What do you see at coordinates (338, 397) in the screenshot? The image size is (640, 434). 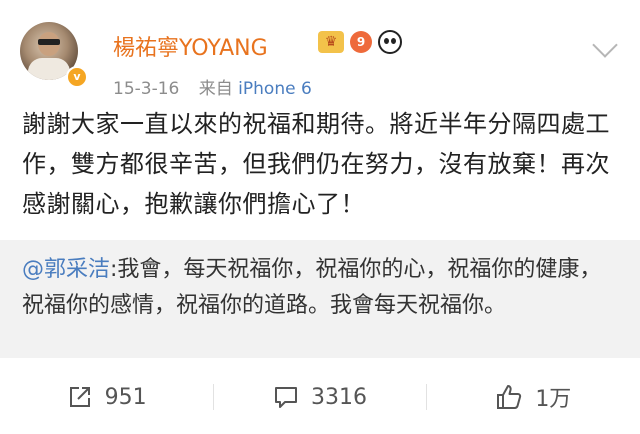 I see `comment-count: 3316` at bounding box center [338, 397].